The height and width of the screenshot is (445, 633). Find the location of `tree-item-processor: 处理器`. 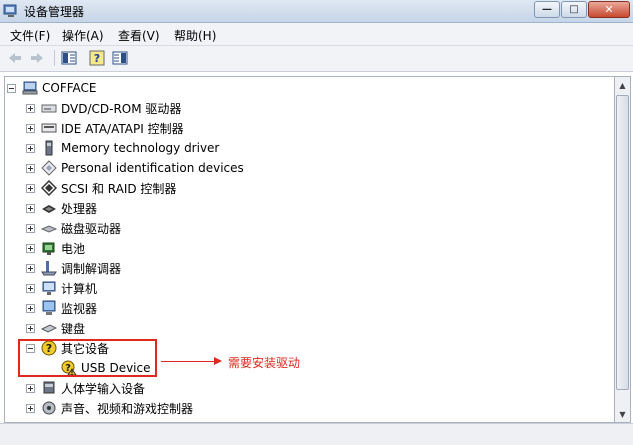

tree-item-processor: 处理器 is located at coordinates (61, 208).